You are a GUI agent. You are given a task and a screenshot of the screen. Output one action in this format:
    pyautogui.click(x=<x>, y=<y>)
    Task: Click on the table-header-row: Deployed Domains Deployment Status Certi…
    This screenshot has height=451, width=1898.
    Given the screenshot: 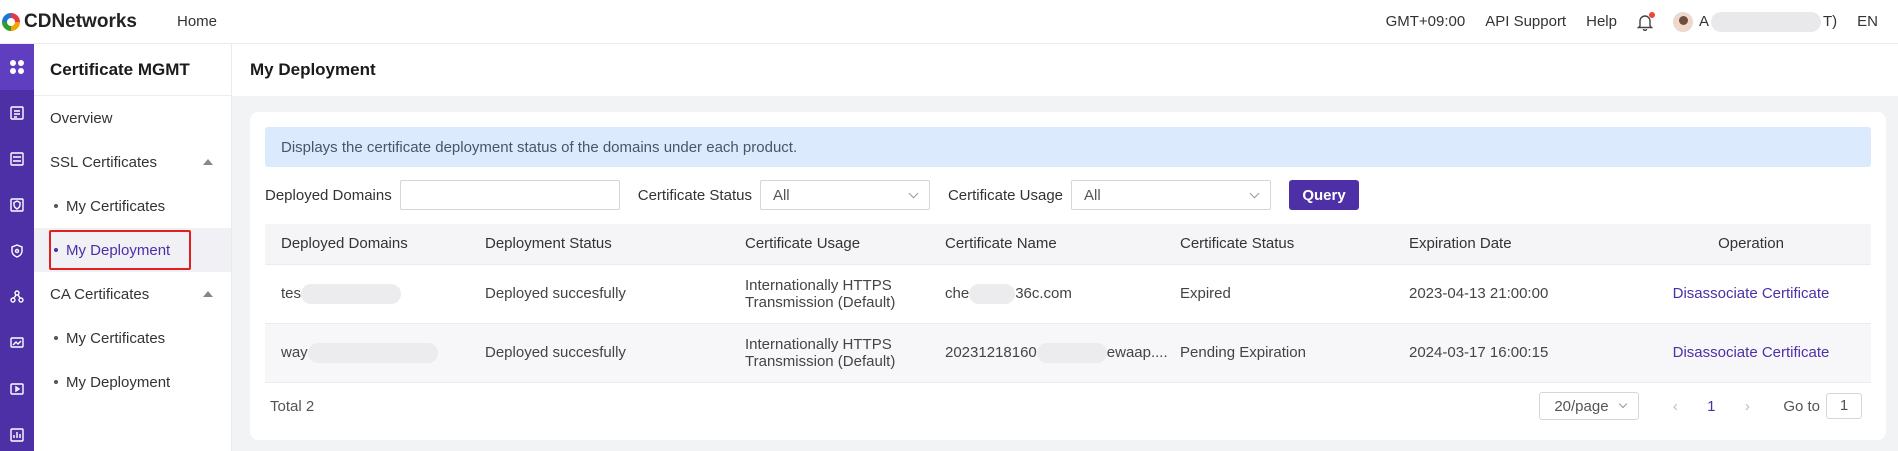 What is the action you would take?
    pyautogui.click(x=1068, y=244)
    